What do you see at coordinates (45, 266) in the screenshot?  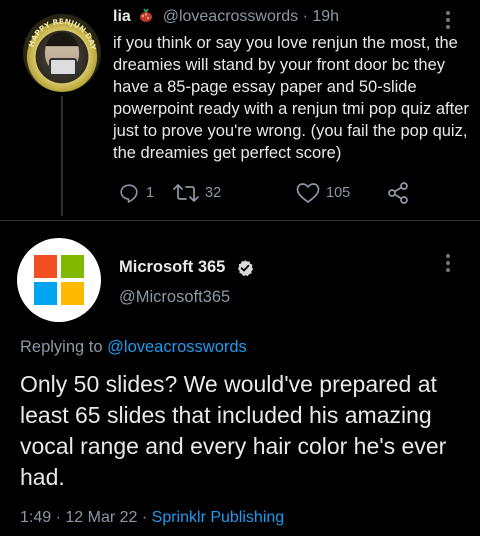 I see `logo-square-red` at bounding box center [45, 266].